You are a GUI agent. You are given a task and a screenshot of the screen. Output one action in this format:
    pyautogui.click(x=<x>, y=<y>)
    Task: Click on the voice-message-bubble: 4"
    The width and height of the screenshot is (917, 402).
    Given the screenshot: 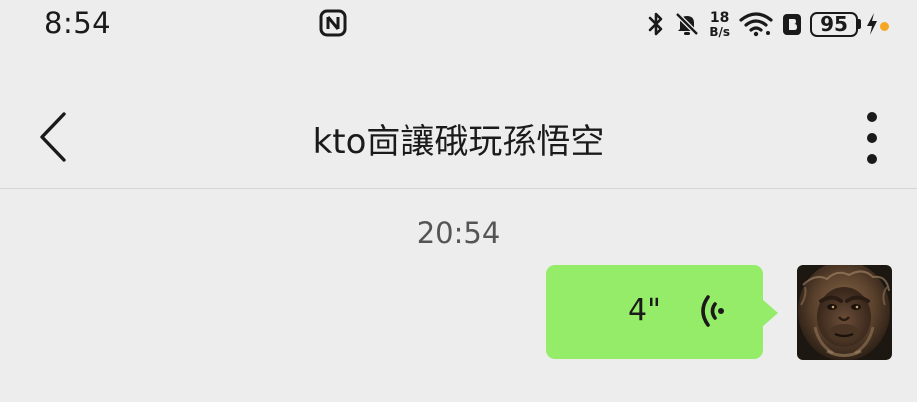 What is the action you would take?
    pyautogui.click(x=662, y=312)
    